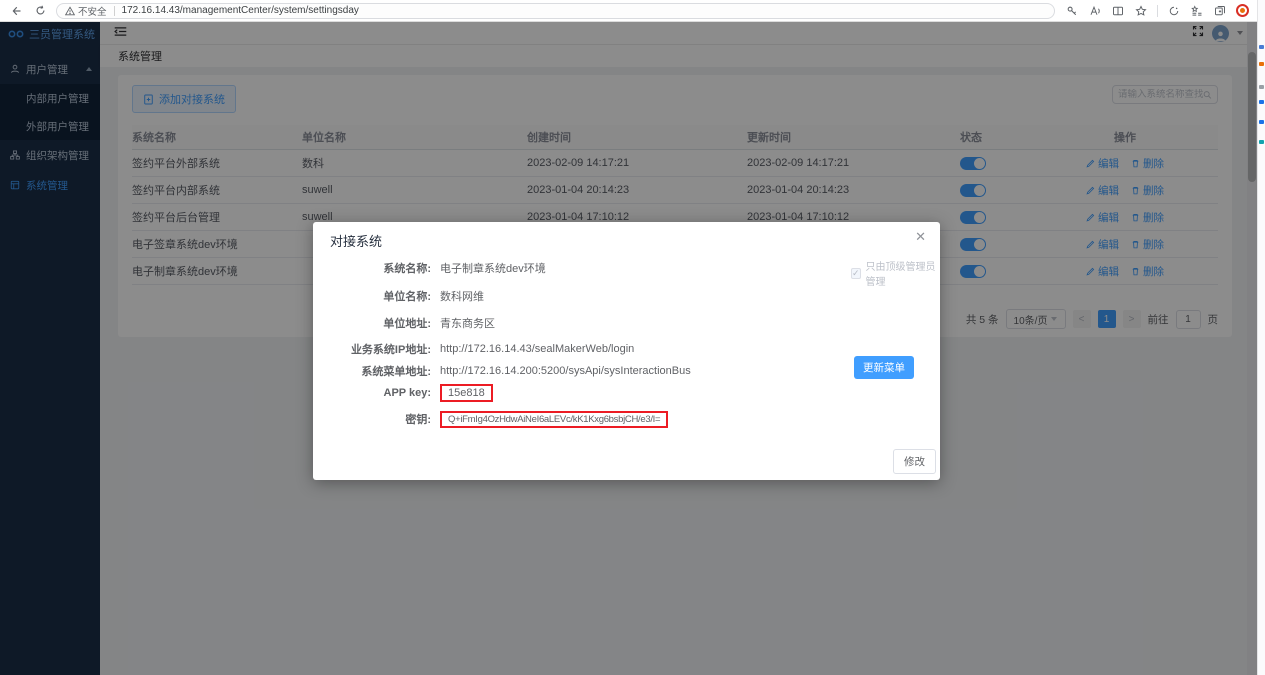 Image resolution: width=1265 pixels, height=675 pixels. What do you see at coordinates (407, 269) in the screenshot?
I see `field-label: 系统名称:` at bounding box center [407, 269].